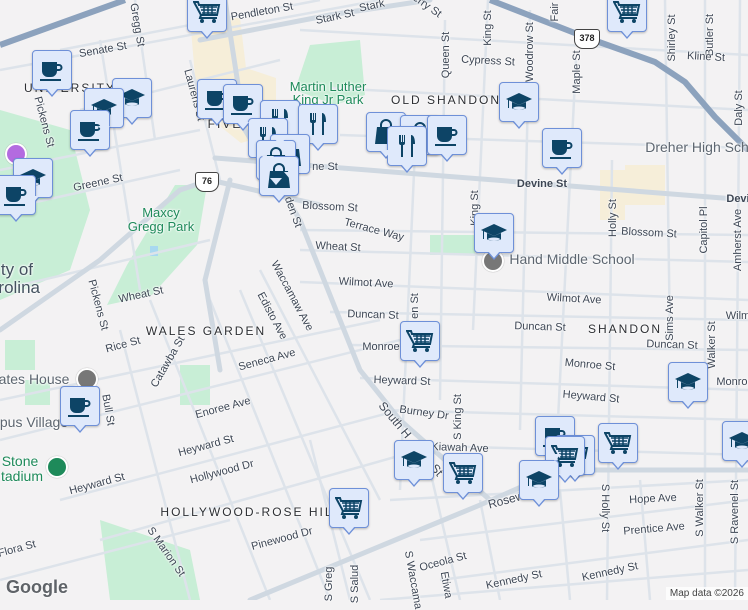 This screenshot has height=610, width=748. Describe the element at coordinates (34, 422) in the screenshot. I see `poi-label-campus-village: pus Village` at that location.